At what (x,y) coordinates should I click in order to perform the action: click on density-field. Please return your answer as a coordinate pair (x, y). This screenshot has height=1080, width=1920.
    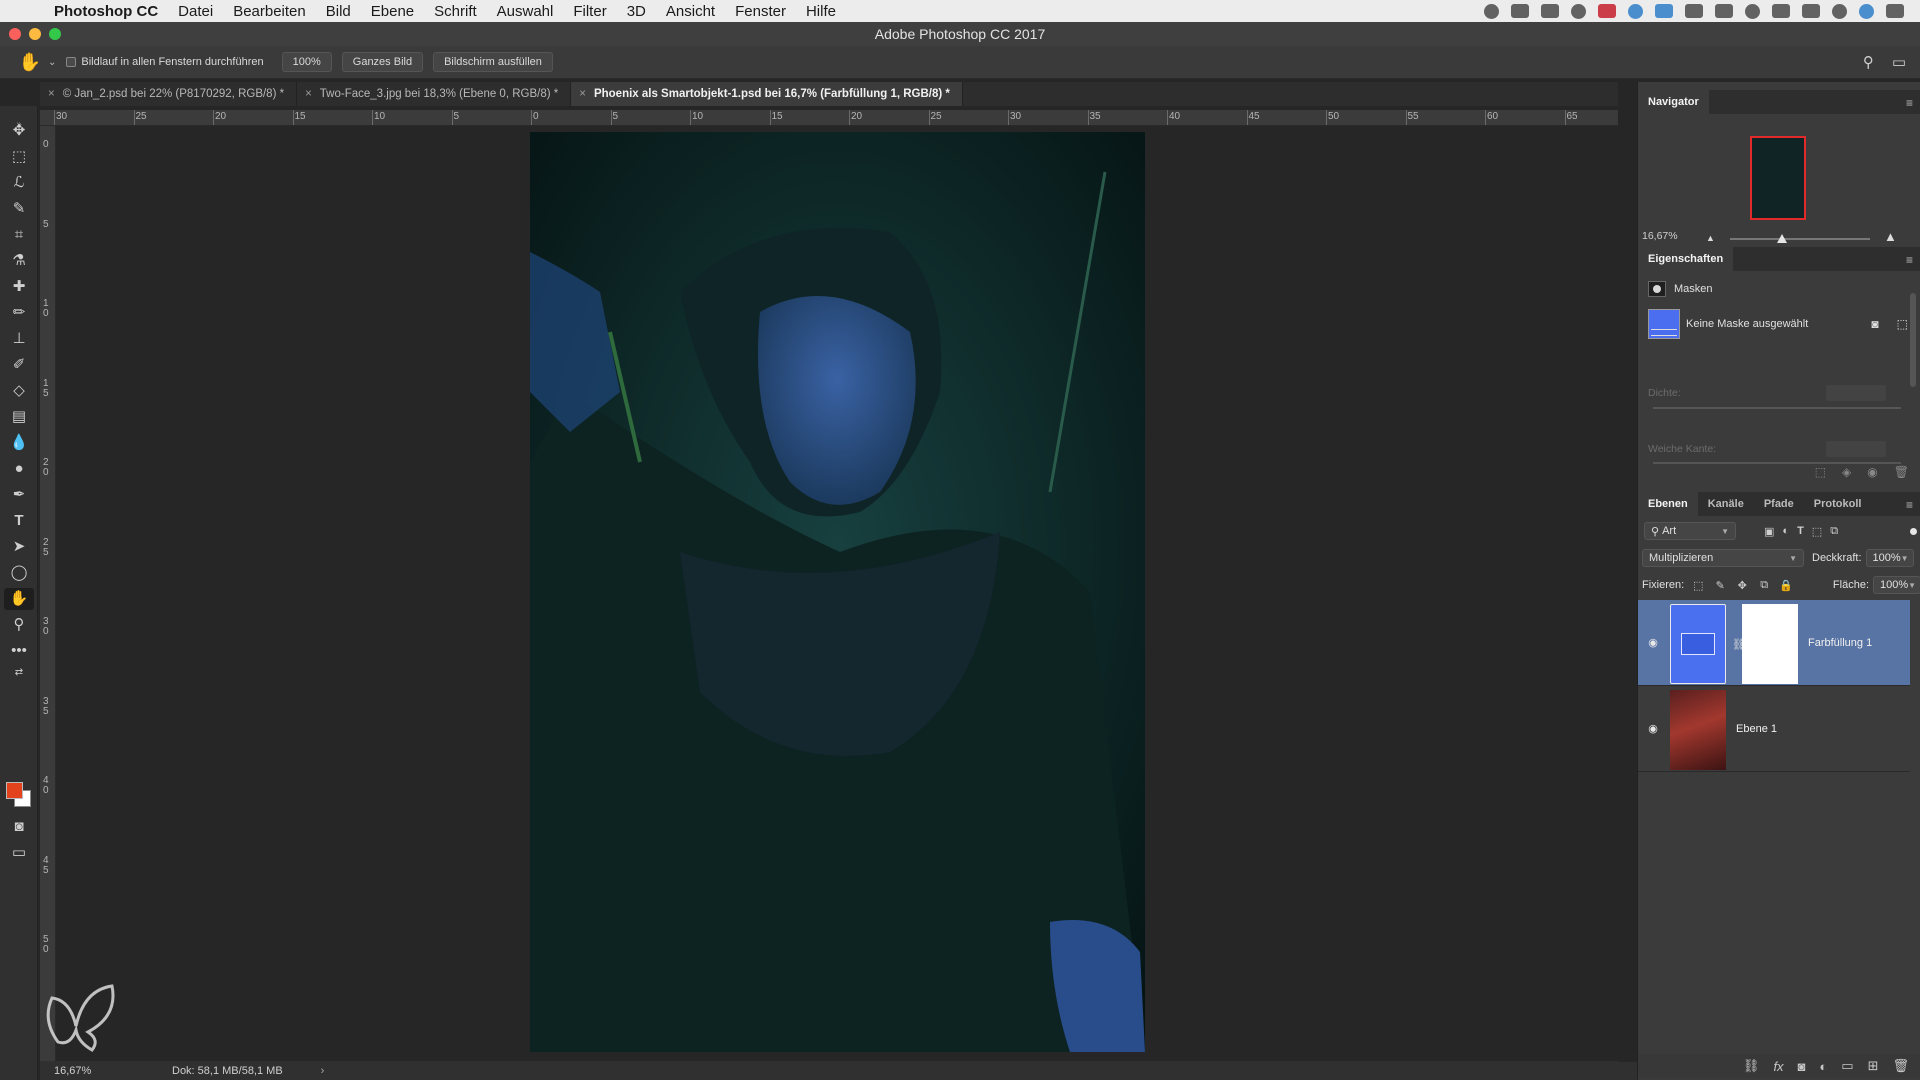
    Looking at the image, I should click on (1856, 393).